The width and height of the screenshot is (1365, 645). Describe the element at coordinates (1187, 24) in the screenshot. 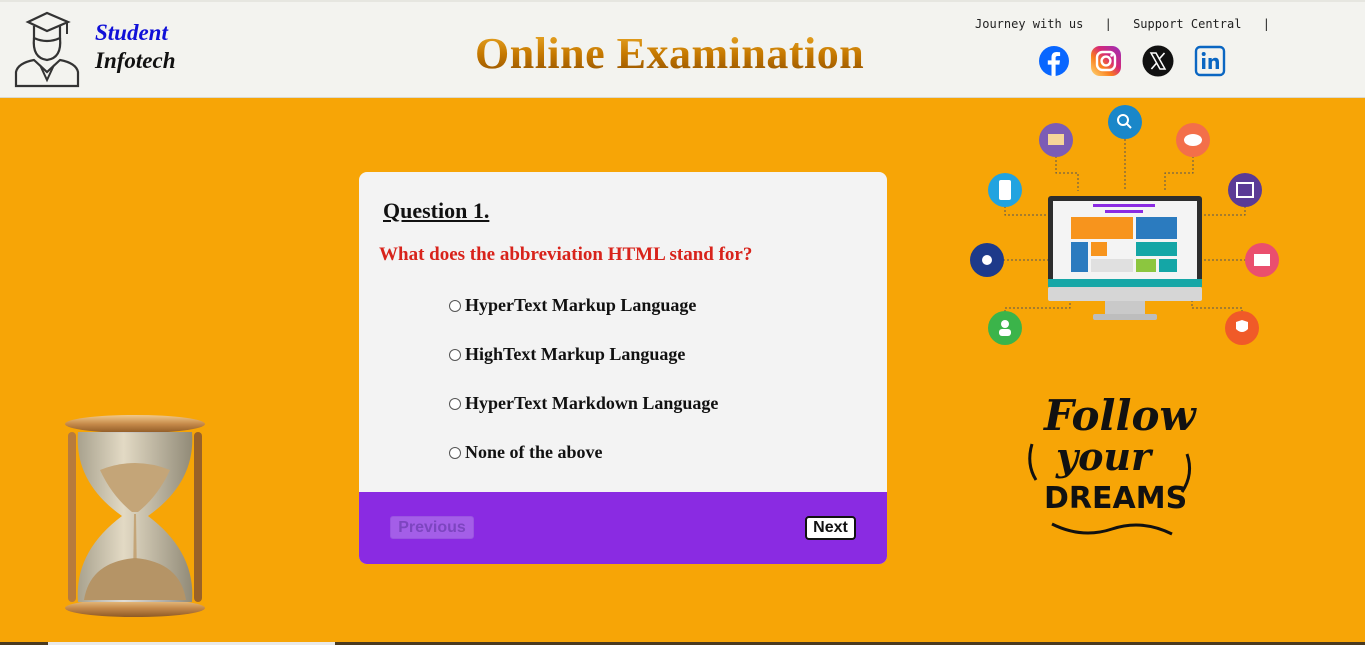

I see `support-link: Support Central` at that location.